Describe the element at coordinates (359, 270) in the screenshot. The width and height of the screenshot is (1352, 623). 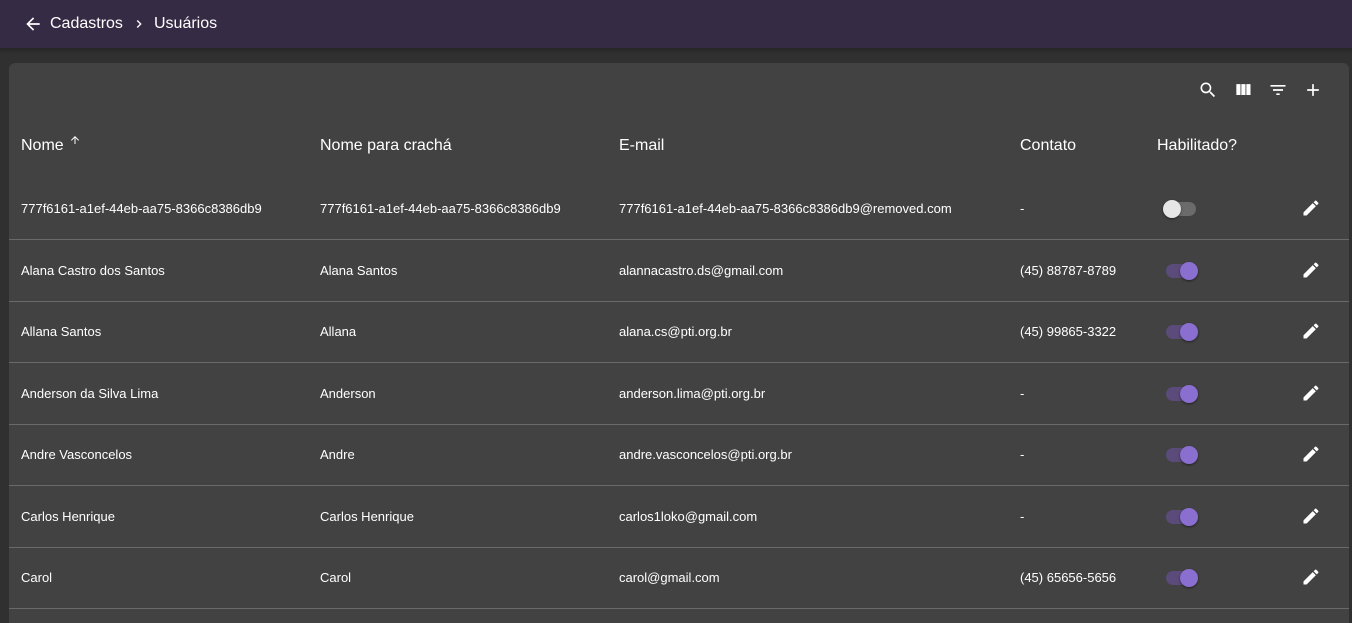
I see `cell-nome-cracha: Alana Santos` at that location.